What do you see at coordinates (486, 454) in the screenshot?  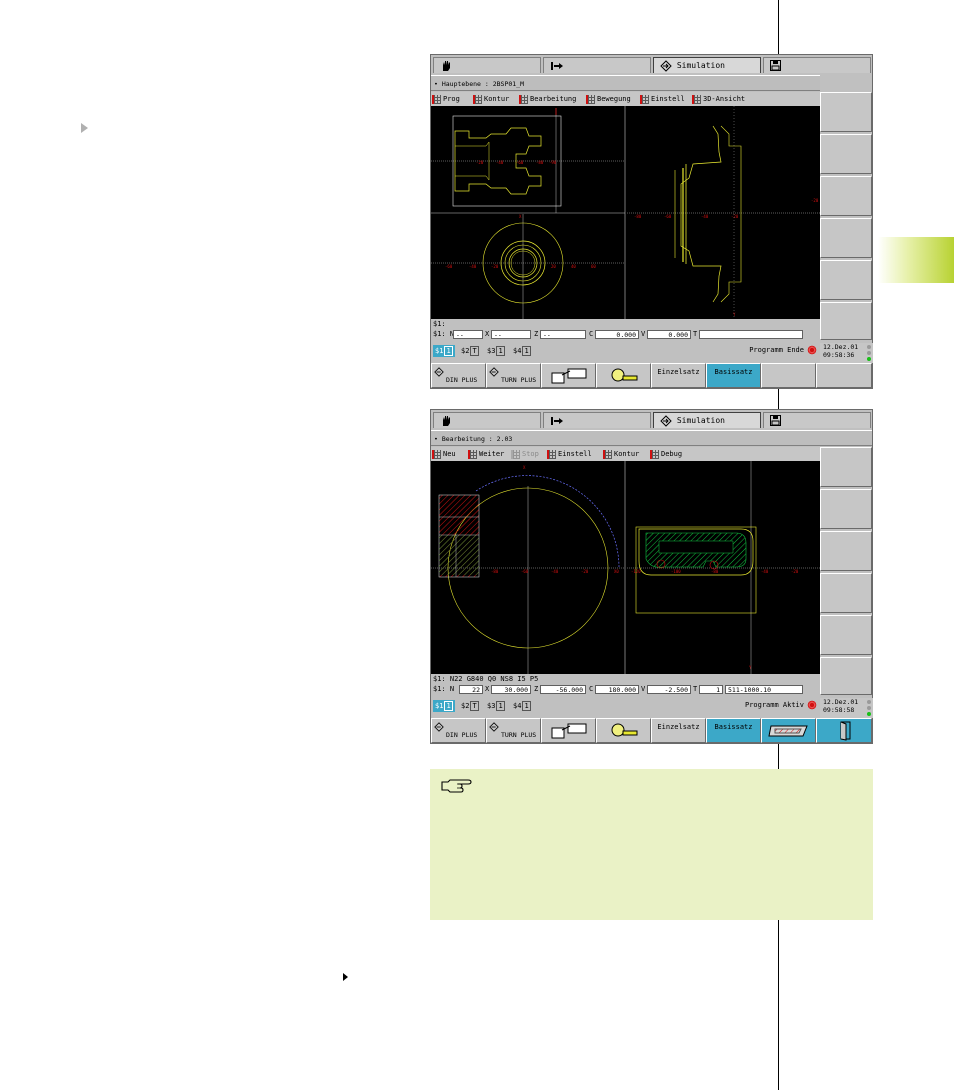 I see `menu-item-weiter: Weiter` at bounding box center [486, 454].